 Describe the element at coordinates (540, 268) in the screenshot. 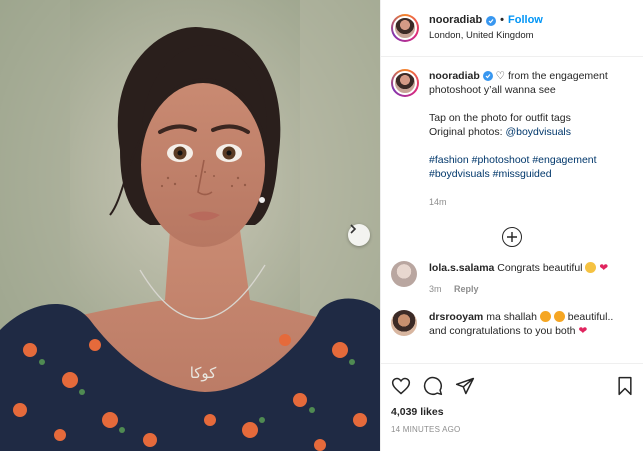

I see `comment-text: Congrats beautiful` at that location.